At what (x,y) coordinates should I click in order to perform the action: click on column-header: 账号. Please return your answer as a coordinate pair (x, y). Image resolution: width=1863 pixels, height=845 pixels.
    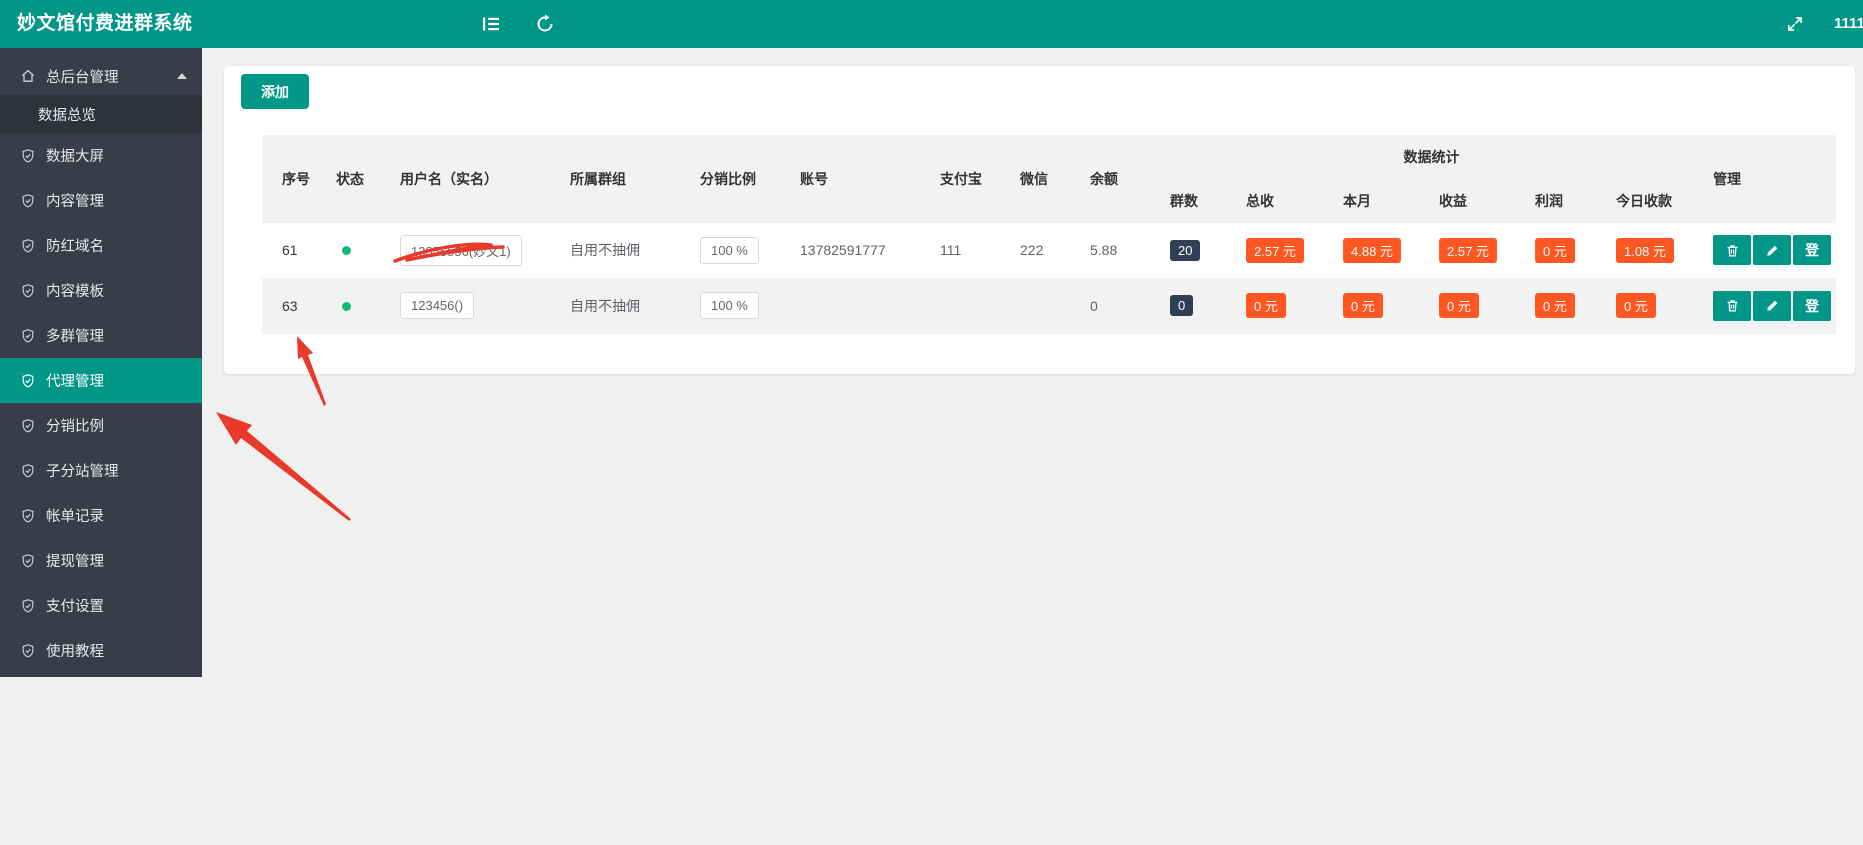
    Looking at the image, I should click on (860, 179).